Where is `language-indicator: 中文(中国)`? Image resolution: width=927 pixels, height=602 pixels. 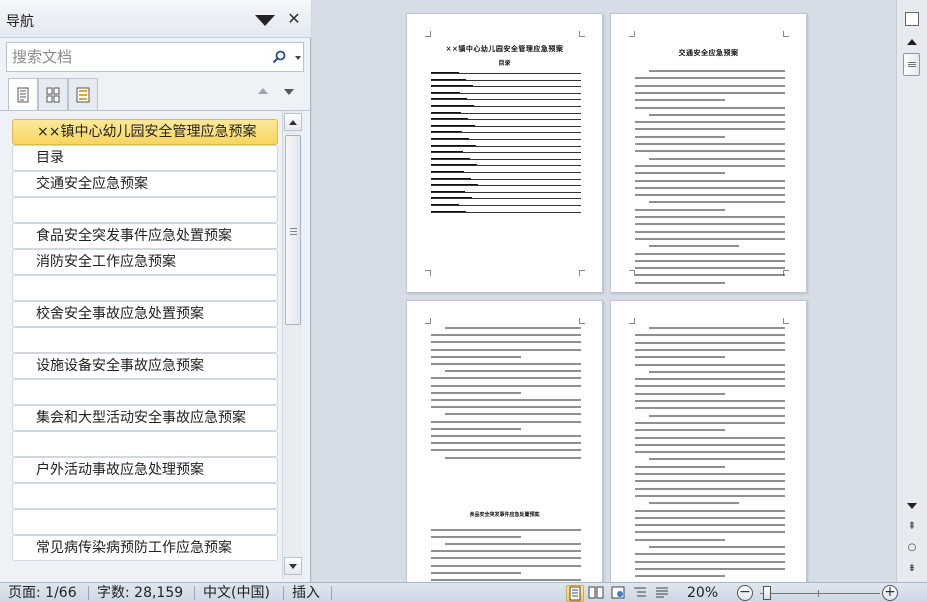
language-indicator: 中文(中国) is located at coordinates (236, 593).